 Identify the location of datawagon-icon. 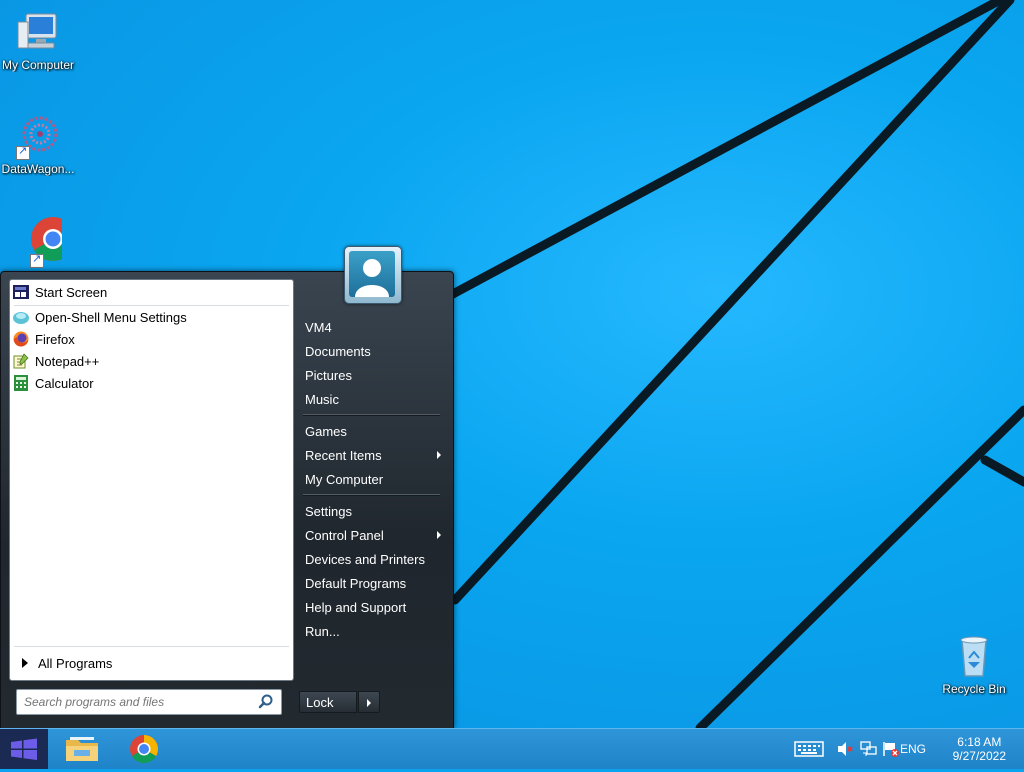
(38, 136).